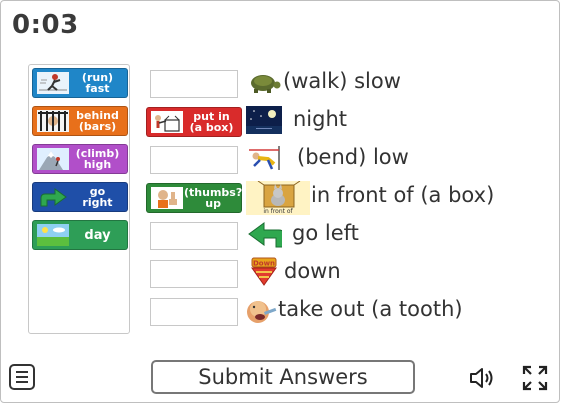  What do you see at coordinates (97, 121) in the screenshot?
I see `tile-label: behind (bars)` at bounding box center [97, 121].